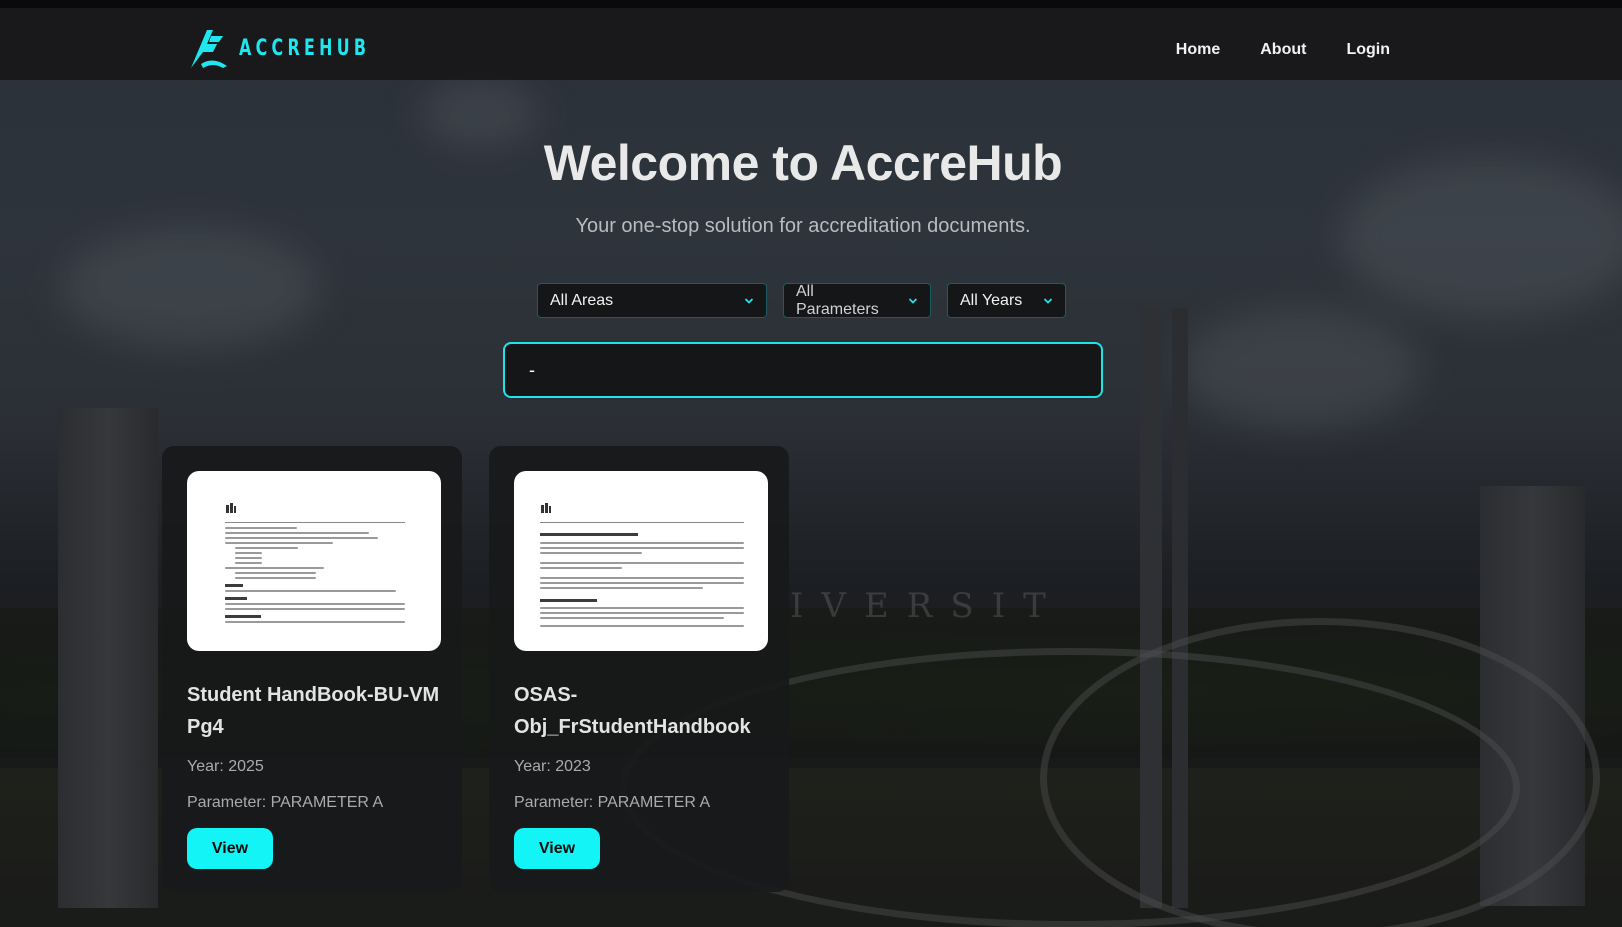  What do you see at coordinates (209, 49) in the screenshot?
I see `accrehub-logo-icon` at bounding box center [209, 49].